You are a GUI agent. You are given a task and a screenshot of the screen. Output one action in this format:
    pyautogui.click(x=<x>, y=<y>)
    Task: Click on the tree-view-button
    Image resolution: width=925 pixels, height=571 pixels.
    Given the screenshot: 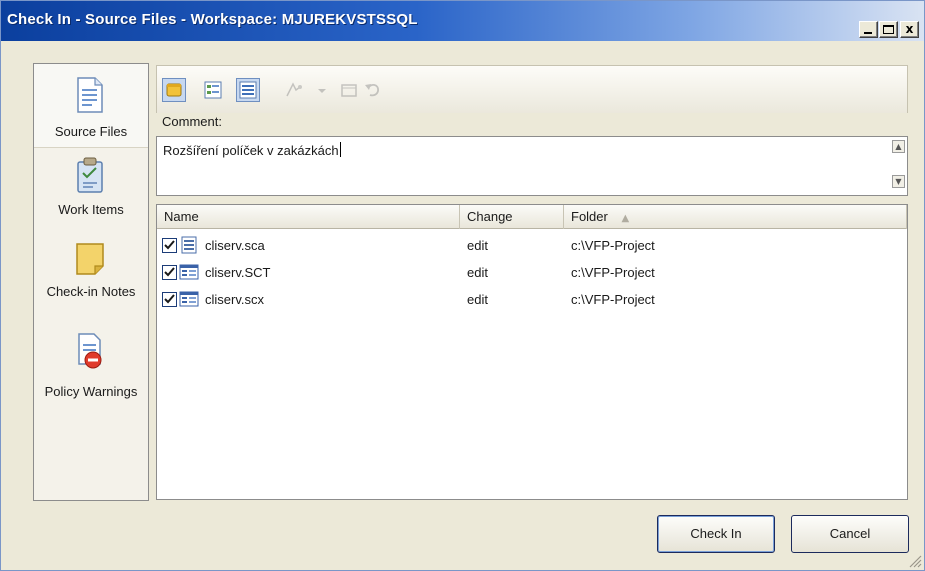 What is the action you would take?
    pyautogui.click(x=213, y=90)
    